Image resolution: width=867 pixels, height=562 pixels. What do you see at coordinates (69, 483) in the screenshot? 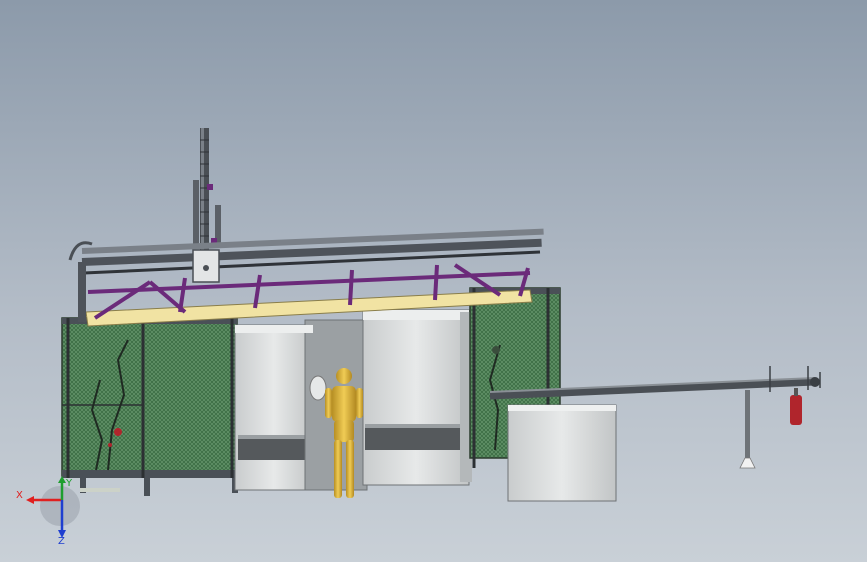
I see `y-axis-label: Y` at bounding box center [69, 483].